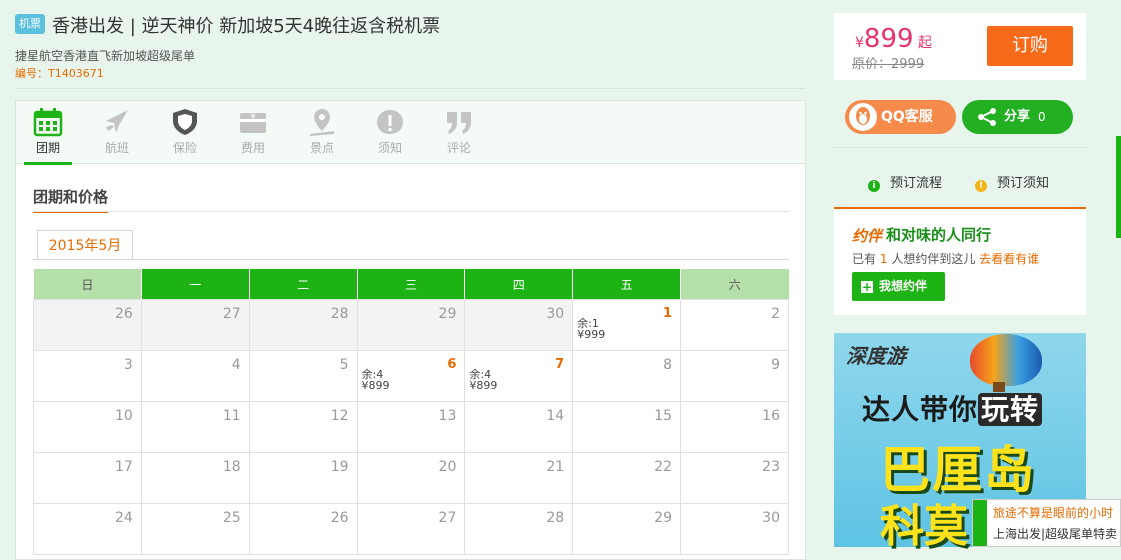  What do you see at coordinates (519, 427) in the screenshot?
I see `calendar-day: 14` at bounding box center [519, 427].